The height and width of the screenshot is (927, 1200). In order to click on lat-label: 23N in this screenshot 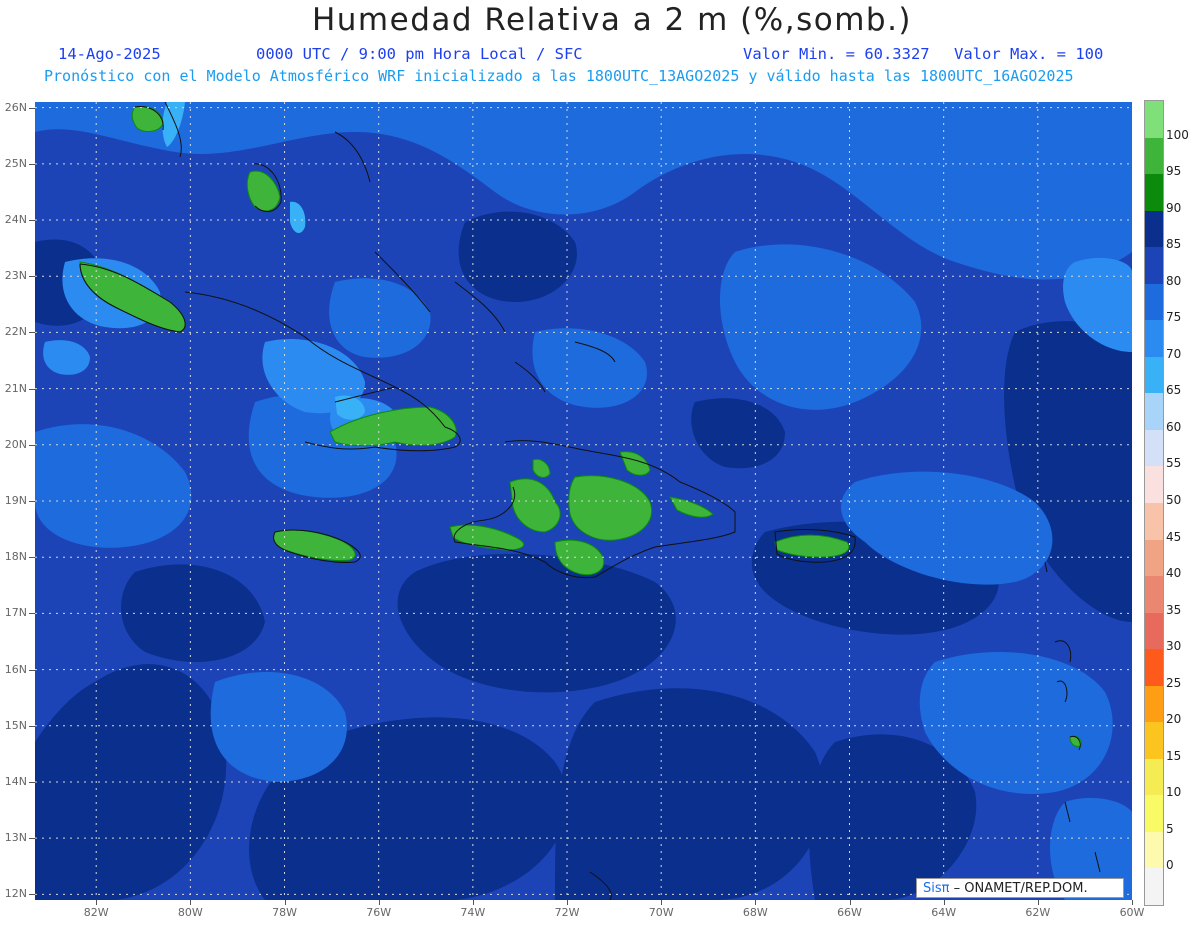, I will do `click(15, 276)`.